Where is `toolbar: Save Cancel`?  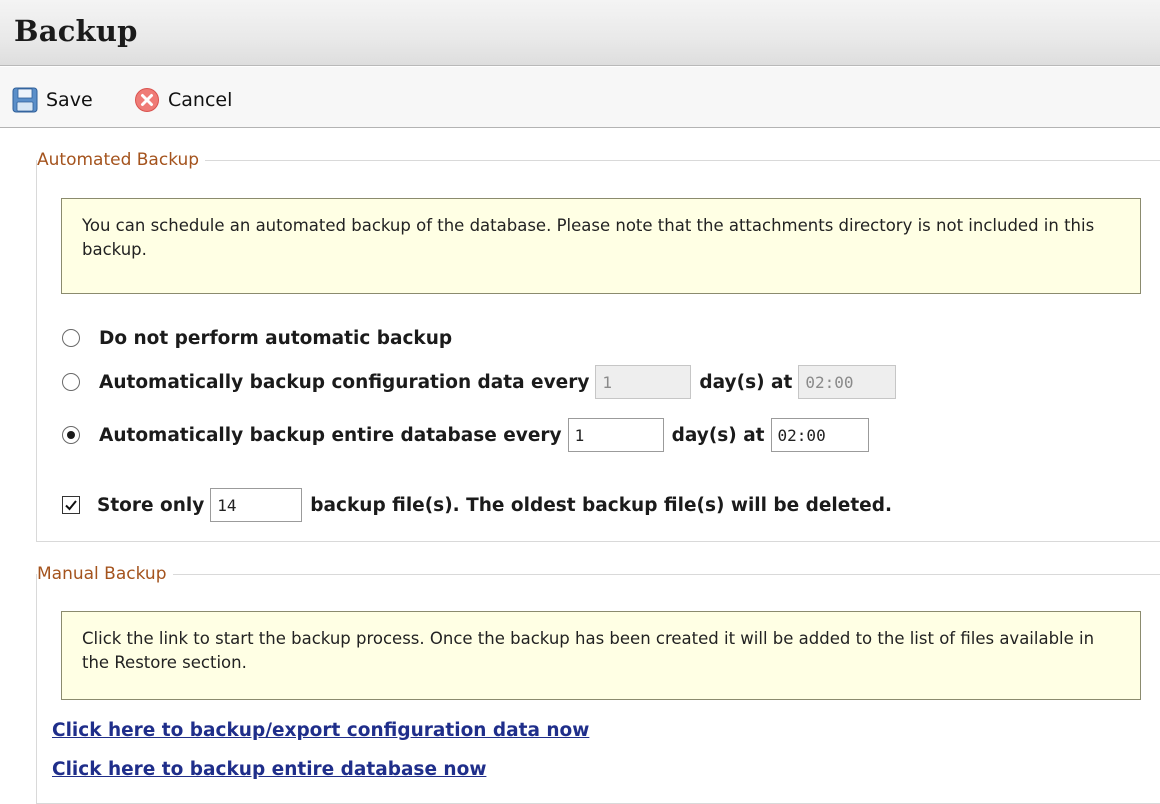 toolbar: Save Cancel is located at coordinates (580, 97).